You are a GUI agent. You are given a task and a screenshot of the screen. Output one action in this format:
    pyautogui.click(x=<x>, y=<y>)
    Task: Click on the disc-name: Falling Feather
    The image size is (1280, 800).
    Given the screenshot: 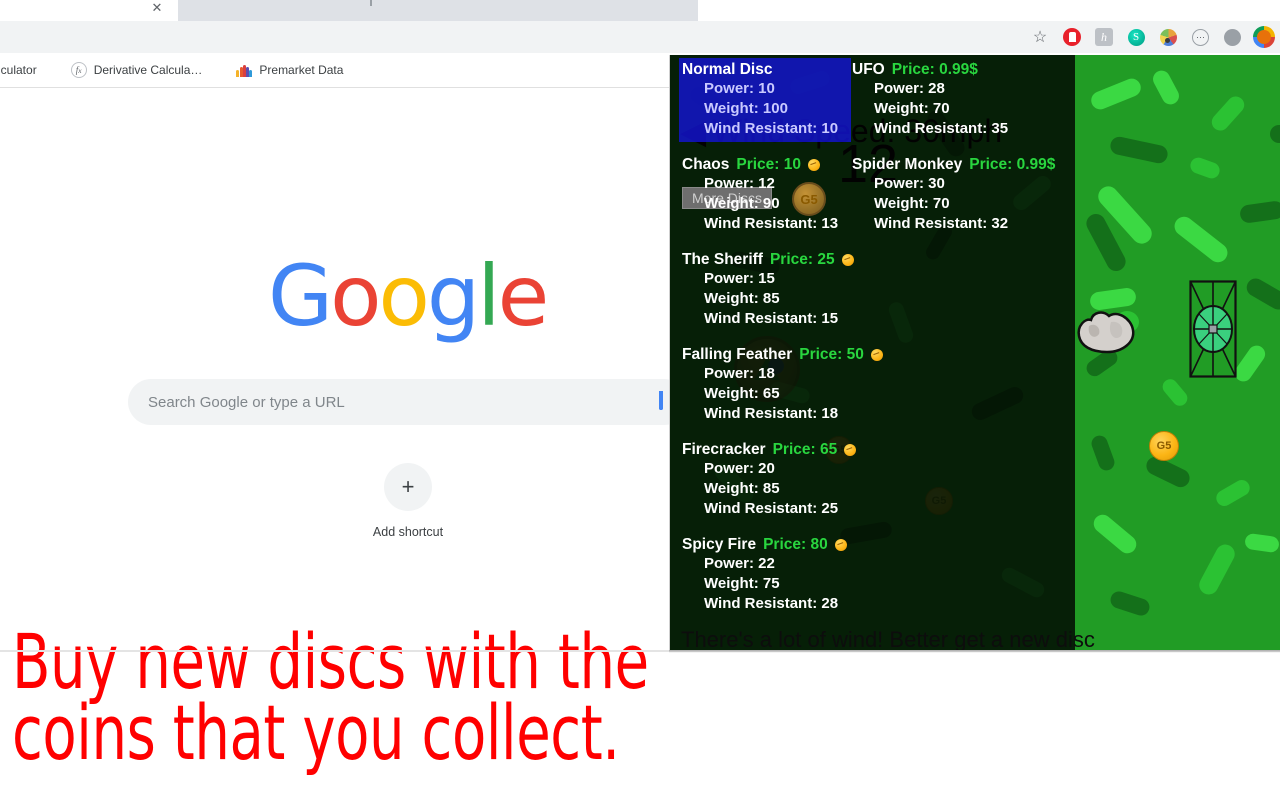 What is the action you would take?
    pyautogui.click(x=737, y=354)
    